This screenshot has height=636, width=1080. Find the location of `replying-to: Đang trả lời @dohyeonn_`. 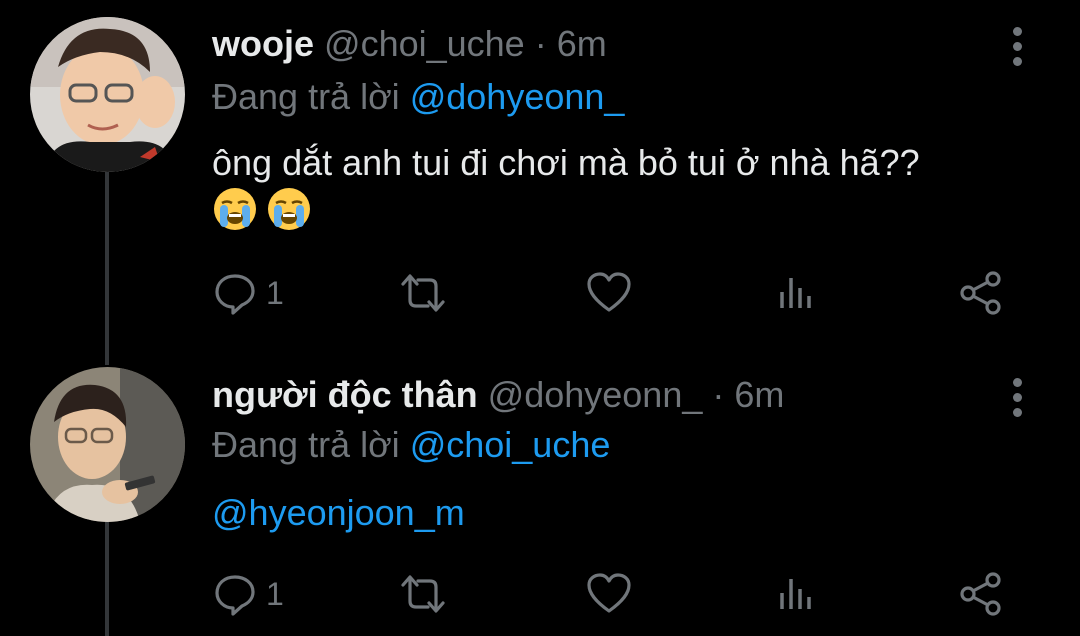

replying-to: Đang trả lời @dohyeonn_ is located at coordinates (418, 97).